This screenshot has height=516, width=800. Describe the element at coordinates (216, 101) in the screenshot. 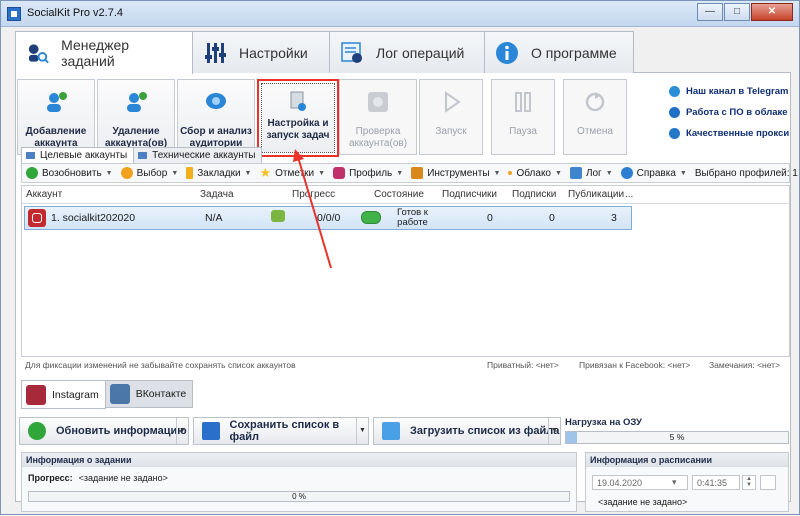

I see `audience-icon` at that location.